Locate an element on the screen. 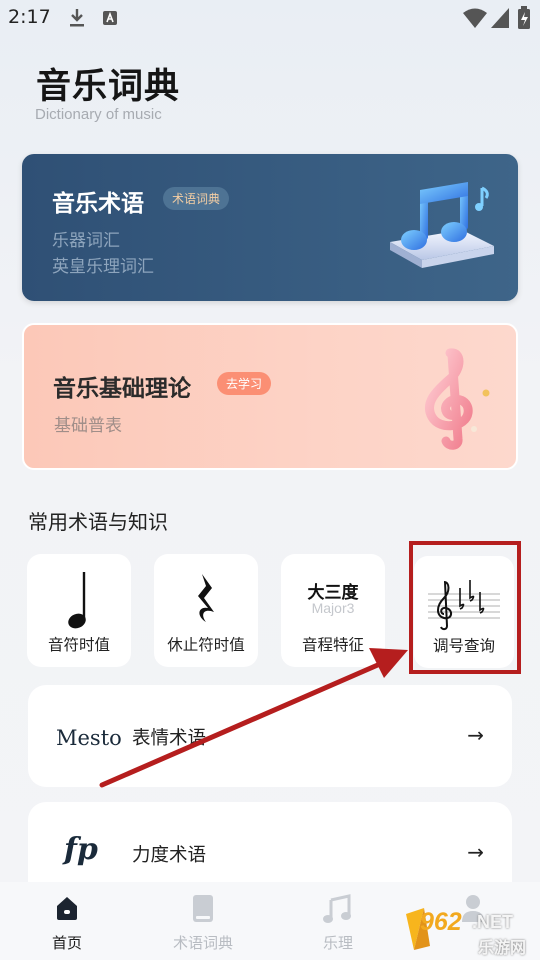 The image size is (540, 960). watermark-suffix: .NET is located at coordinates (493, 922).